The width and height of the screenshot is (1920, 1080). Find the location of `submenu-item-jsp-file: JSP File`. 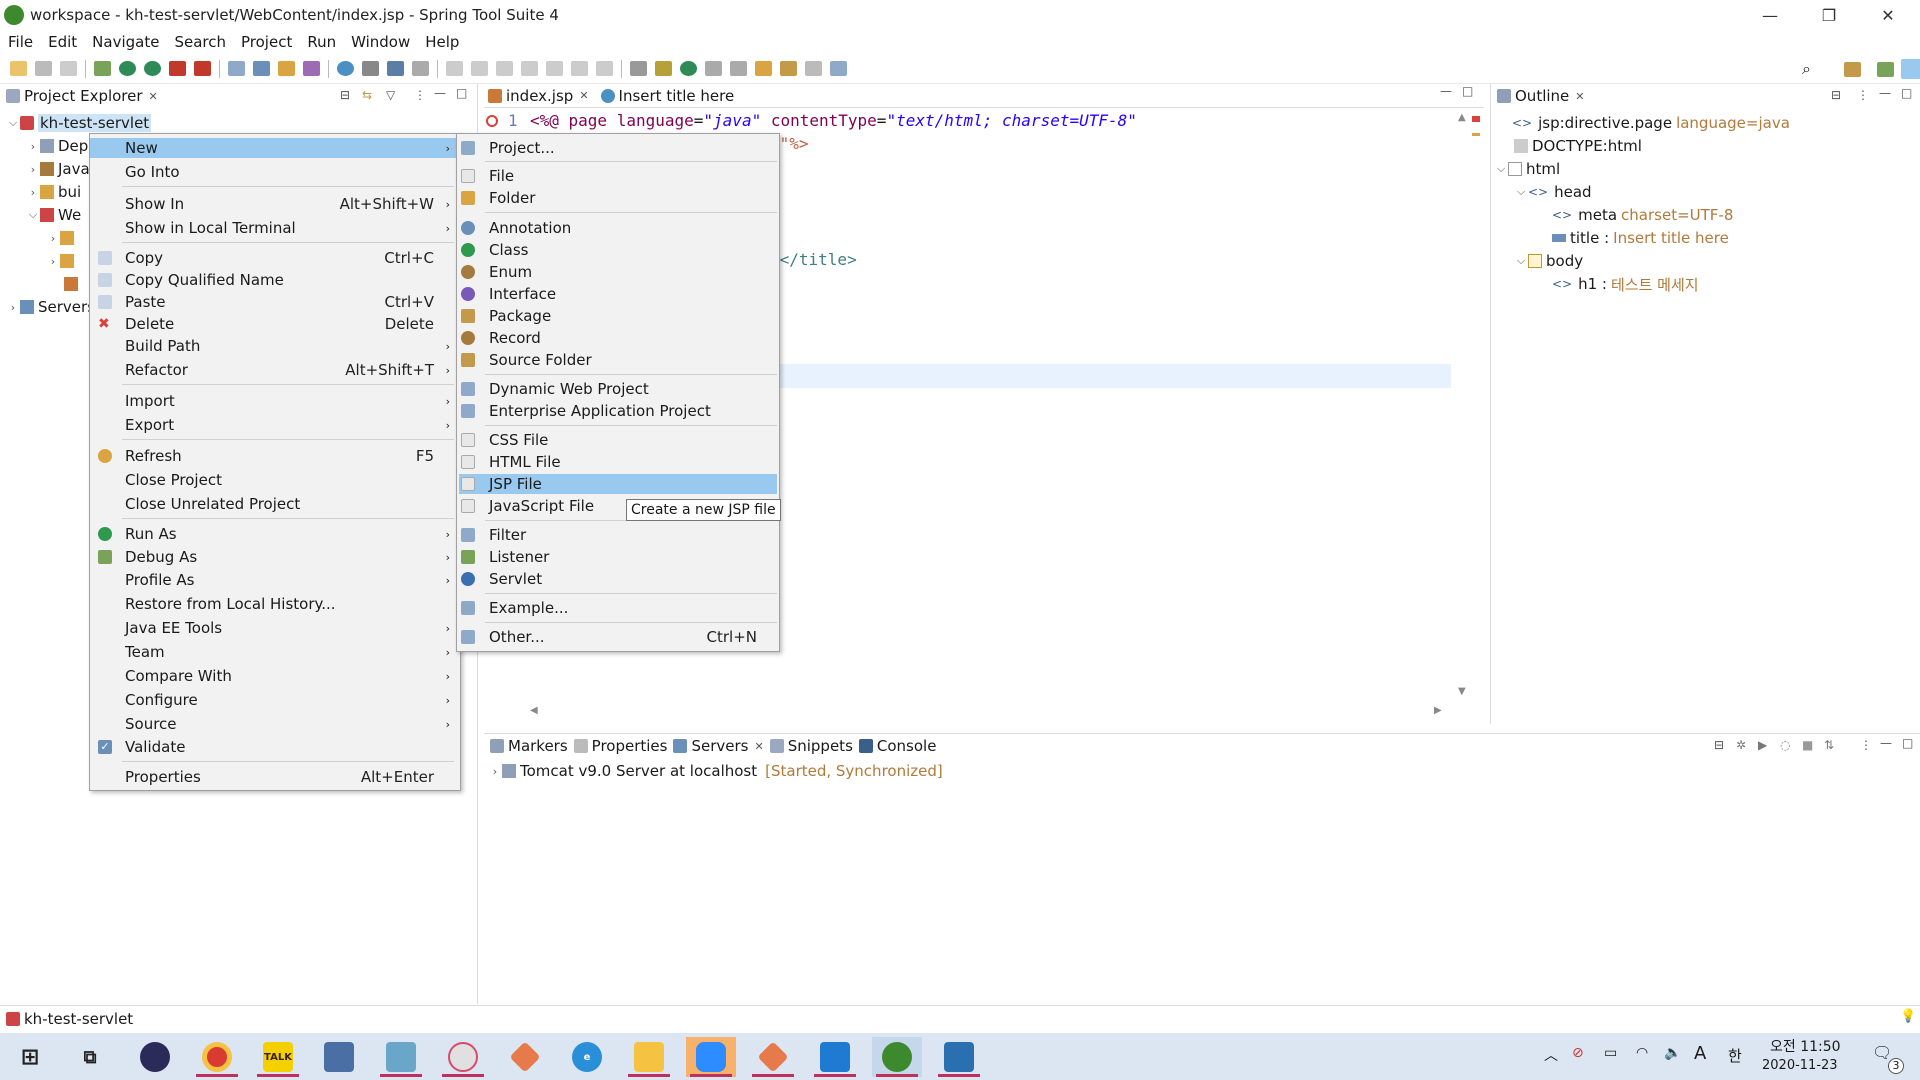

submenu-item-jsp-file: JSP File is located at coordinates (618, 484).